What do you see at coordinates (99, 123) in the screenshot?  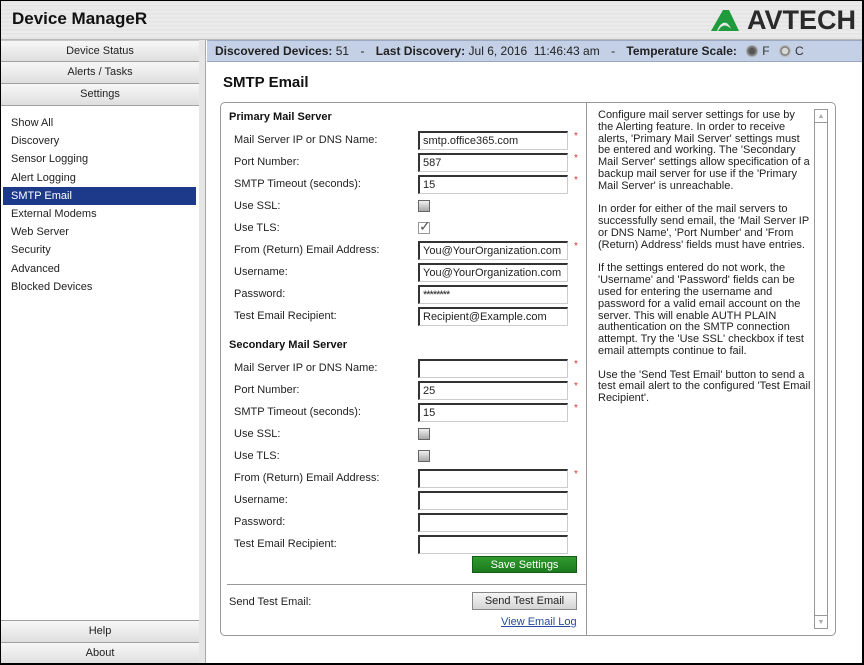 I see `settings-item-show-all: Show All` at bounding box center [99, 123].